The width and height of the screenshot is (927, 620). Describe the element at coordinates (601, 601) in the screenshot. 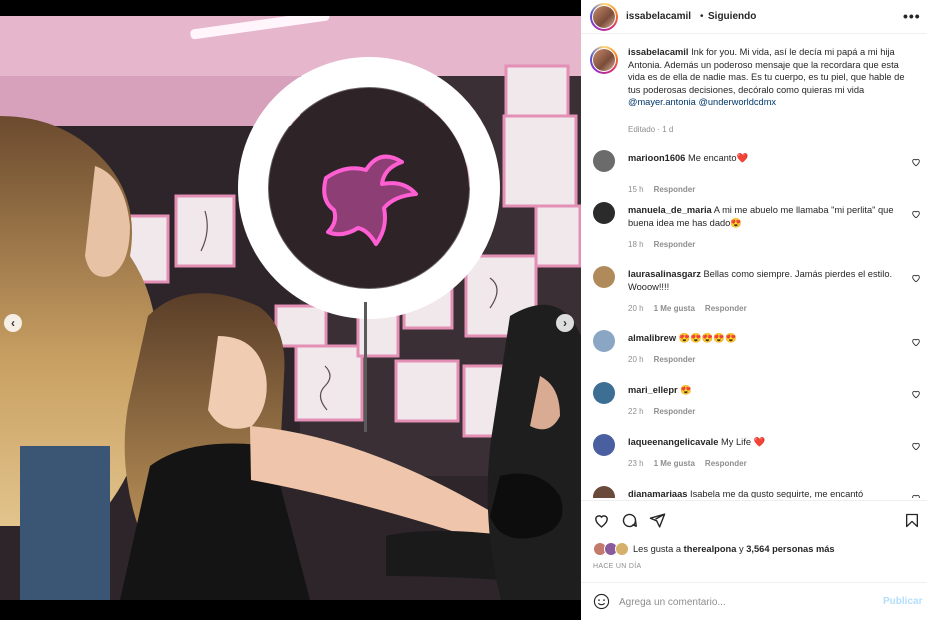

I see `emoji-icon` at that location.